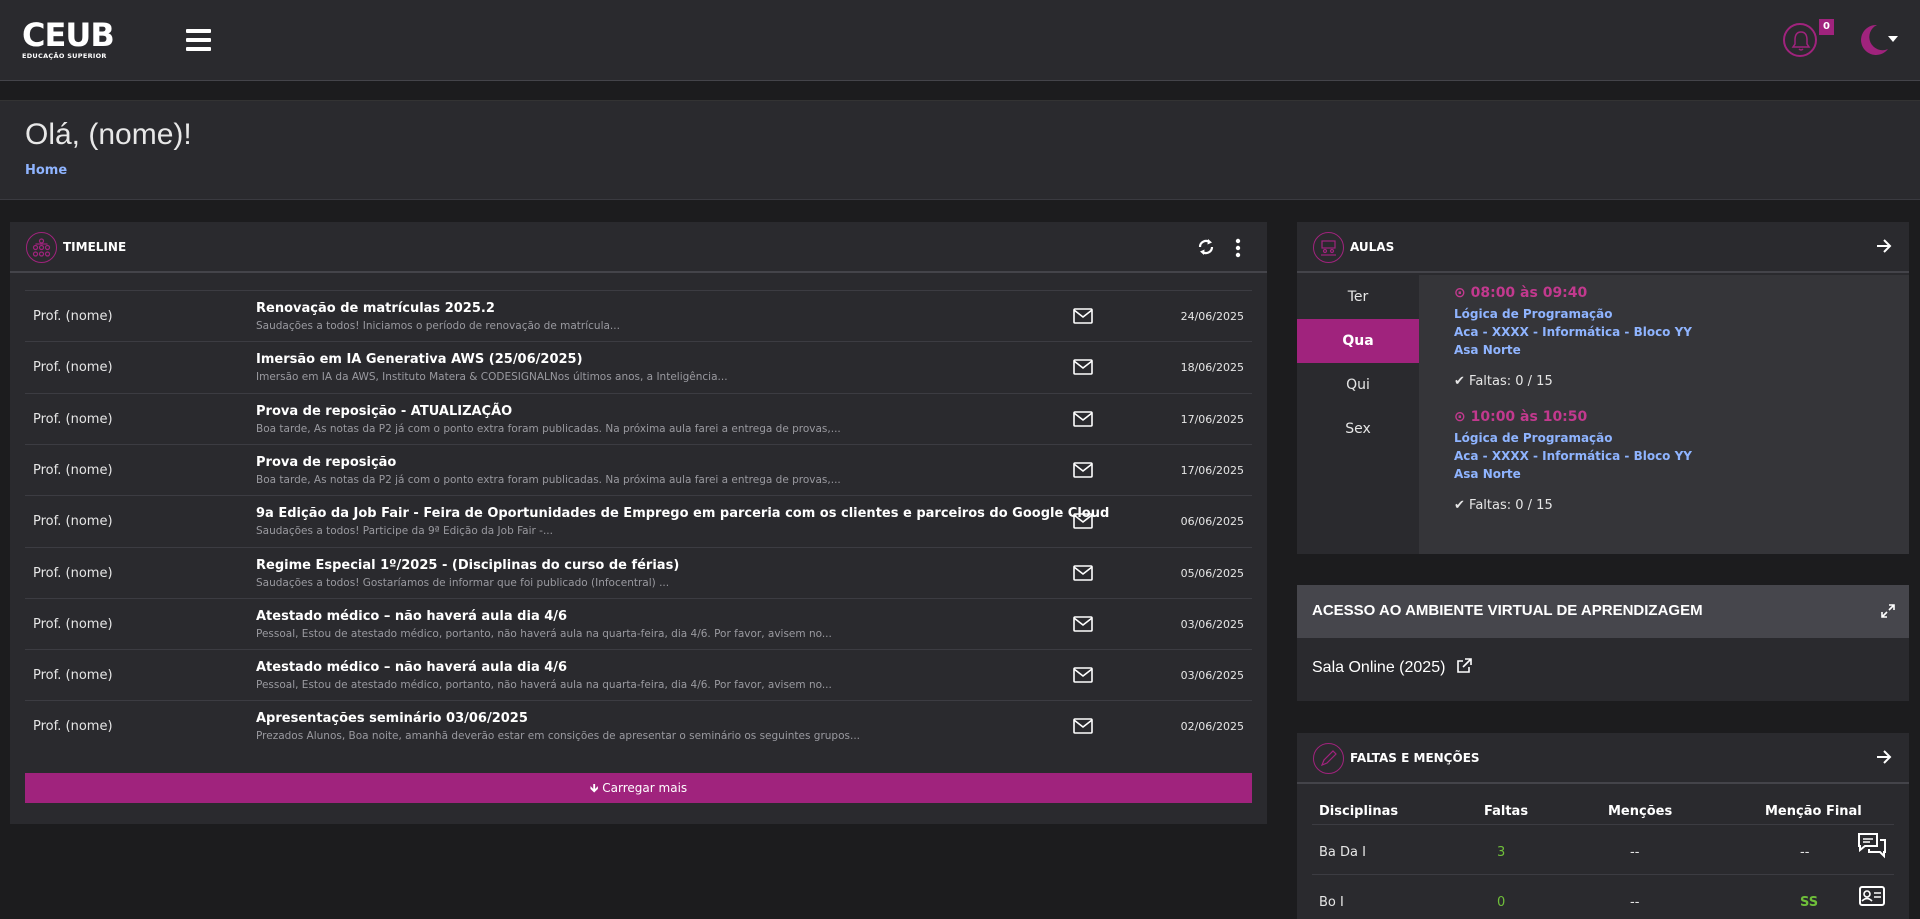 This screenshot has height=919, width=1920. What do you see at coordinates (1893, 39) in the screenshot?
I see `chevron-down-icon` at bounding box center [1893, 39].